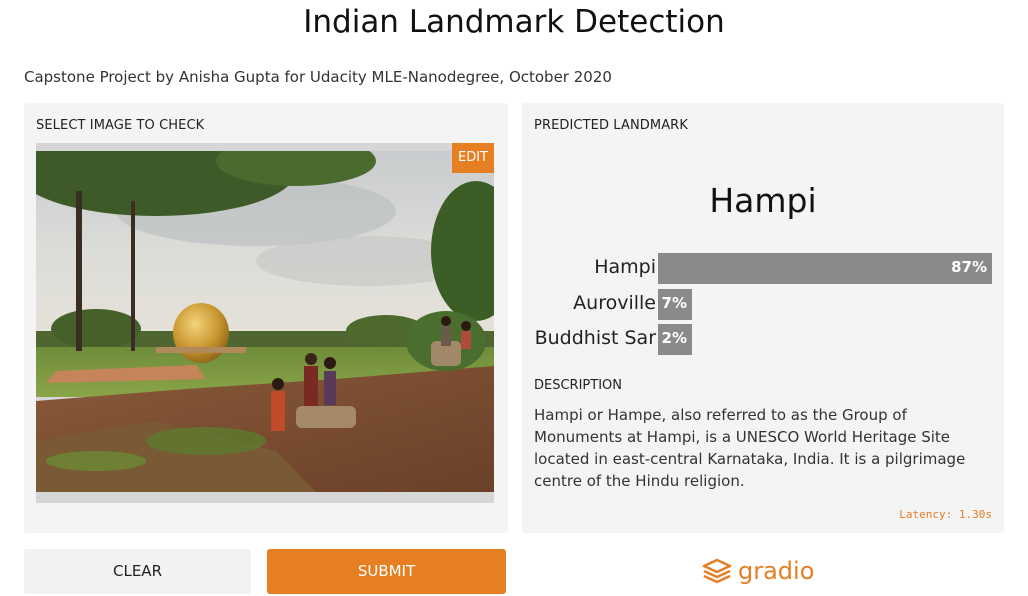  I want to click on gradio-logo-icon, so click(717, 571).